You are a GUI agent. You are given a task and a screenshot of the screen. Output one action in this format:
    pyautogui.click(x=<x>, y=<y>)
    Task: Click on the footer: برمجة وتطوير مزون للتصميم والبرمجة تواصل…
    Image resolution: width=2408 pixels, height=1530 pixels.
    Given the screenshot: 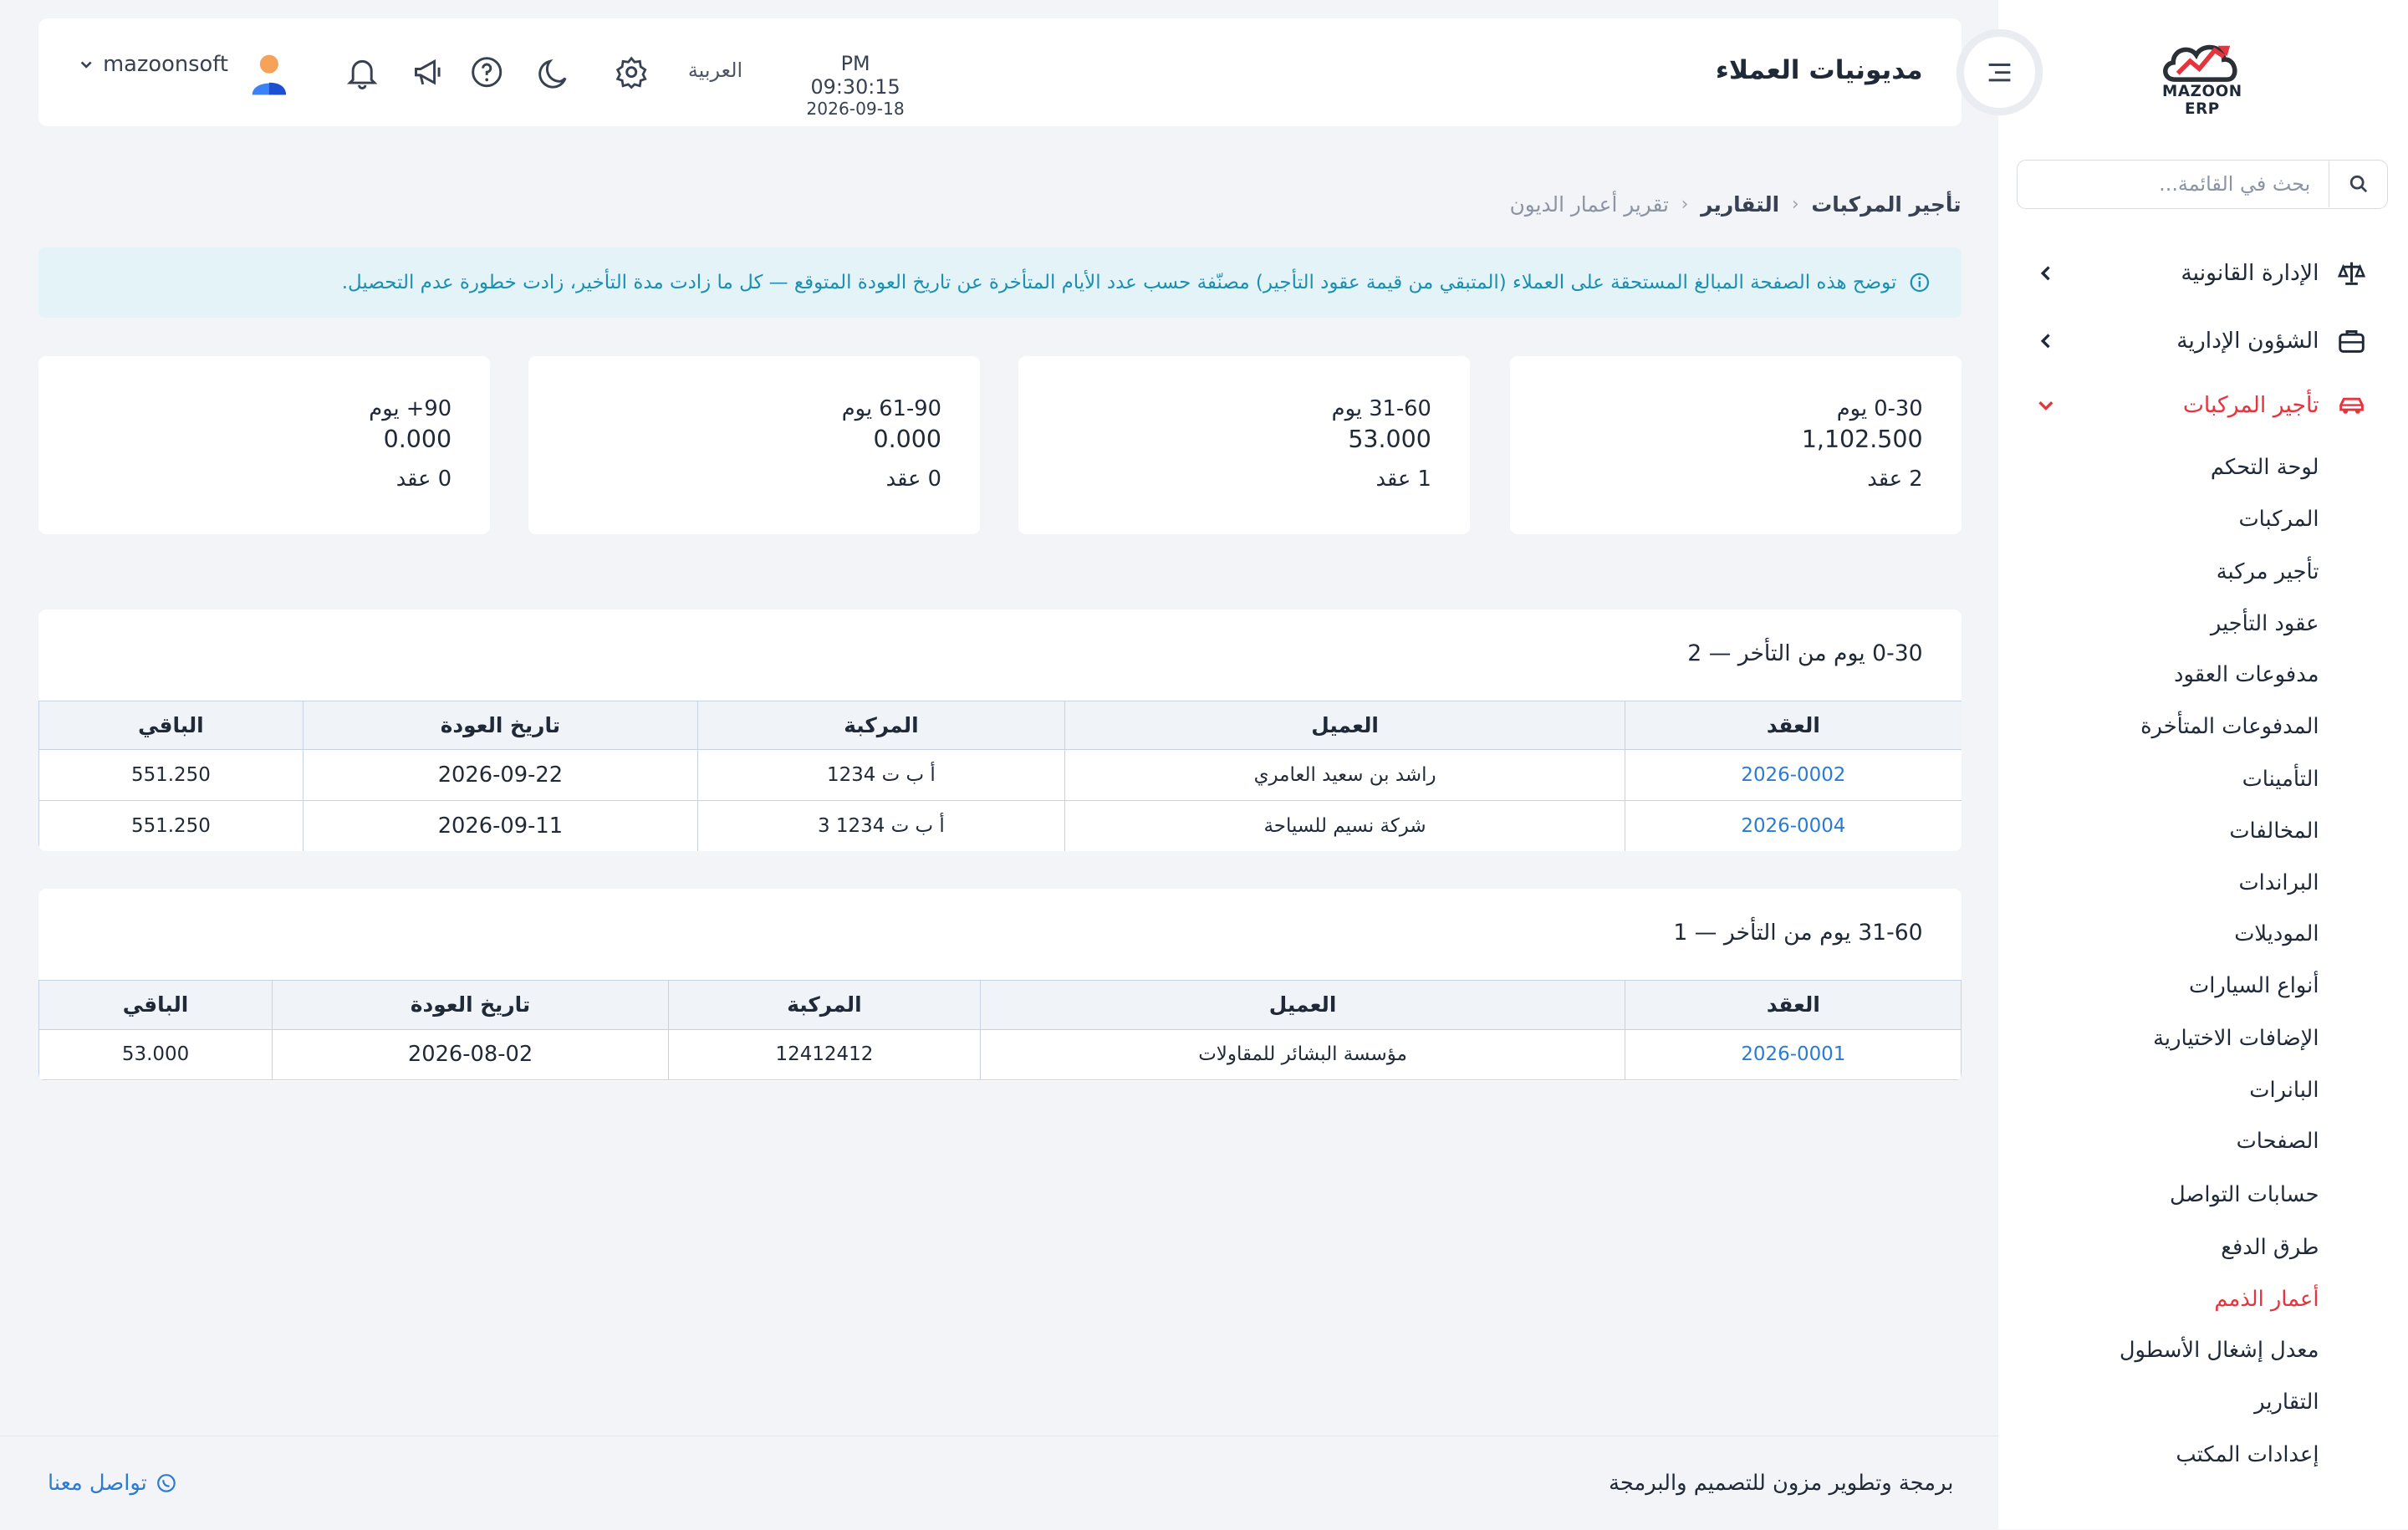 What is the action you would take?
    pyautogui.click(x=999, y=1483)
    